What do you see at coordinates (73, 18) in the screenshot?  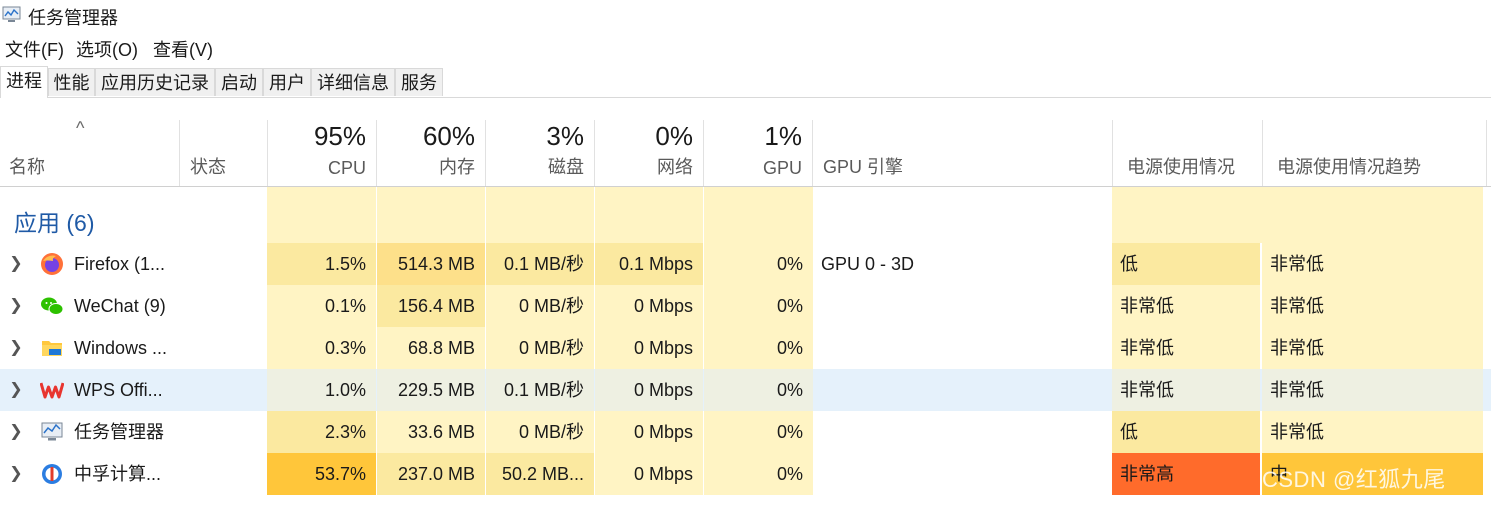 I see `window-title: 任务管理器` at bounding box center [73, 18].